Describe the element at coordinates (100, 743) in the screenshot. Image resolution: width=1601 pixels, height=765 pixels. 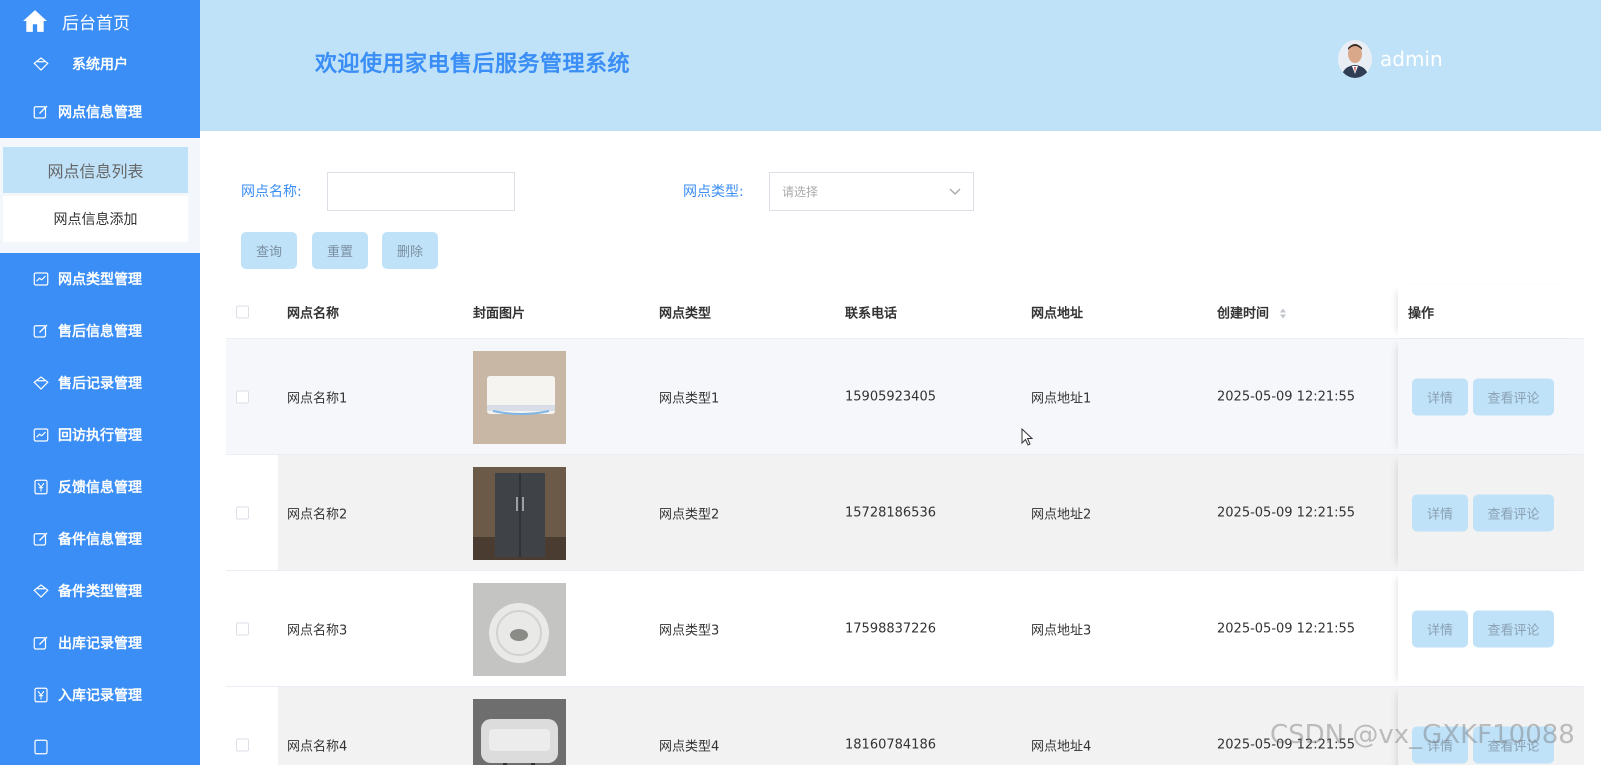
I see `sidebar-item-partial` at that location.